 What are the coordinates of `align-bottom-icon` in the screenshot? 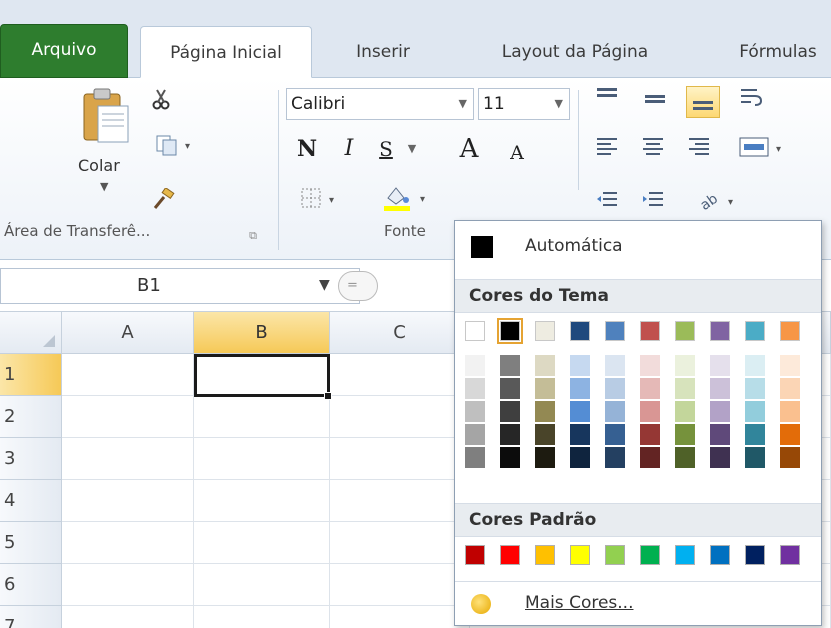 It's located at (703, 102).